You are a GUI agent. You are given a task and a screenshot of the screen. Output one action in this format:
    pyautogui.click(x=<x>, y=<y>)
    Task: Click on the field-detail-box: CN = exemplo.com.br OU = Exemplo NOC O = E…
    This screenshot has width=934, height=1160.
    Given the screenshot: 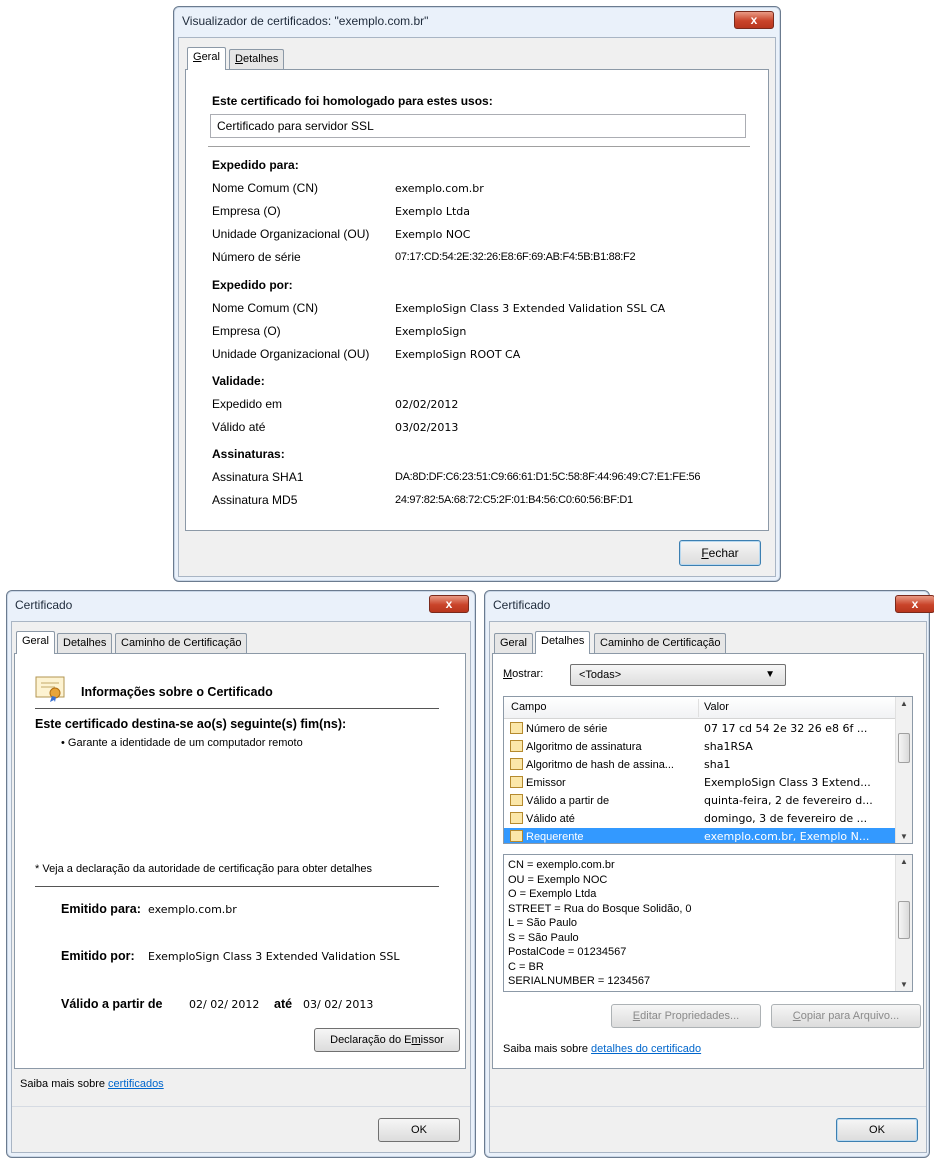 What is the action you would take?
    pyautogui.click(x=708, y=923)
    